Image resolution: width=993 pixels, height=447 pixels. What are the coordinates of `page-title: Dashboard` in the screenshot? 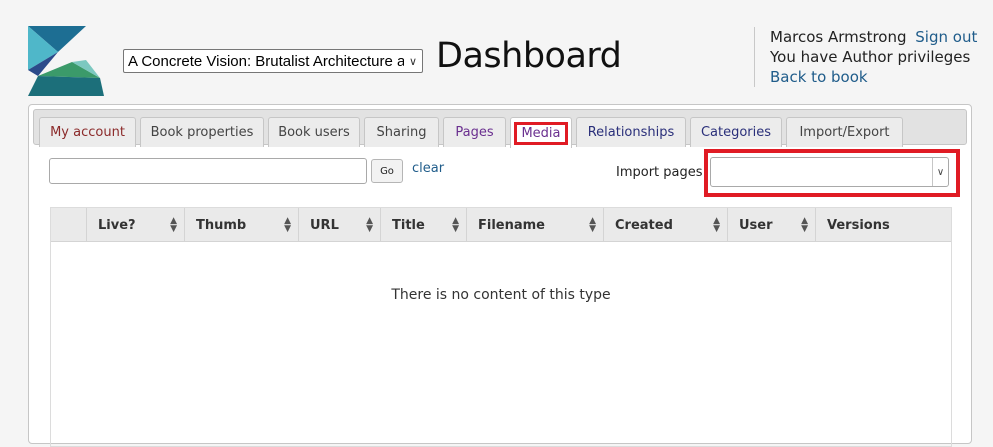 It's located at (529, 56).